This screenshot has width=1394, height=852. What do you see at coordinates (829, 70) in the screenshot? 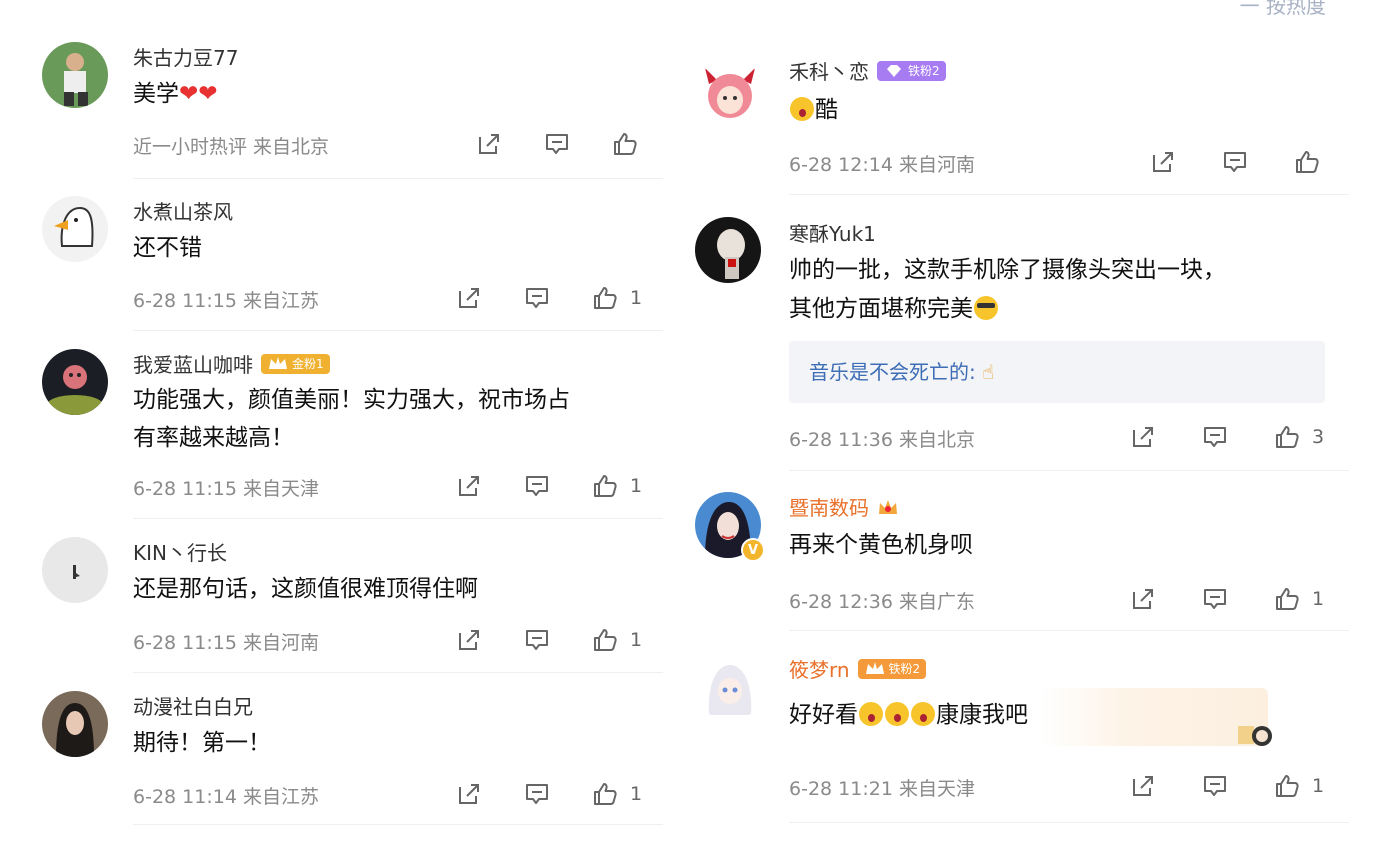
I see `username: 禾科丶恋` at bounding box center [829, 70].